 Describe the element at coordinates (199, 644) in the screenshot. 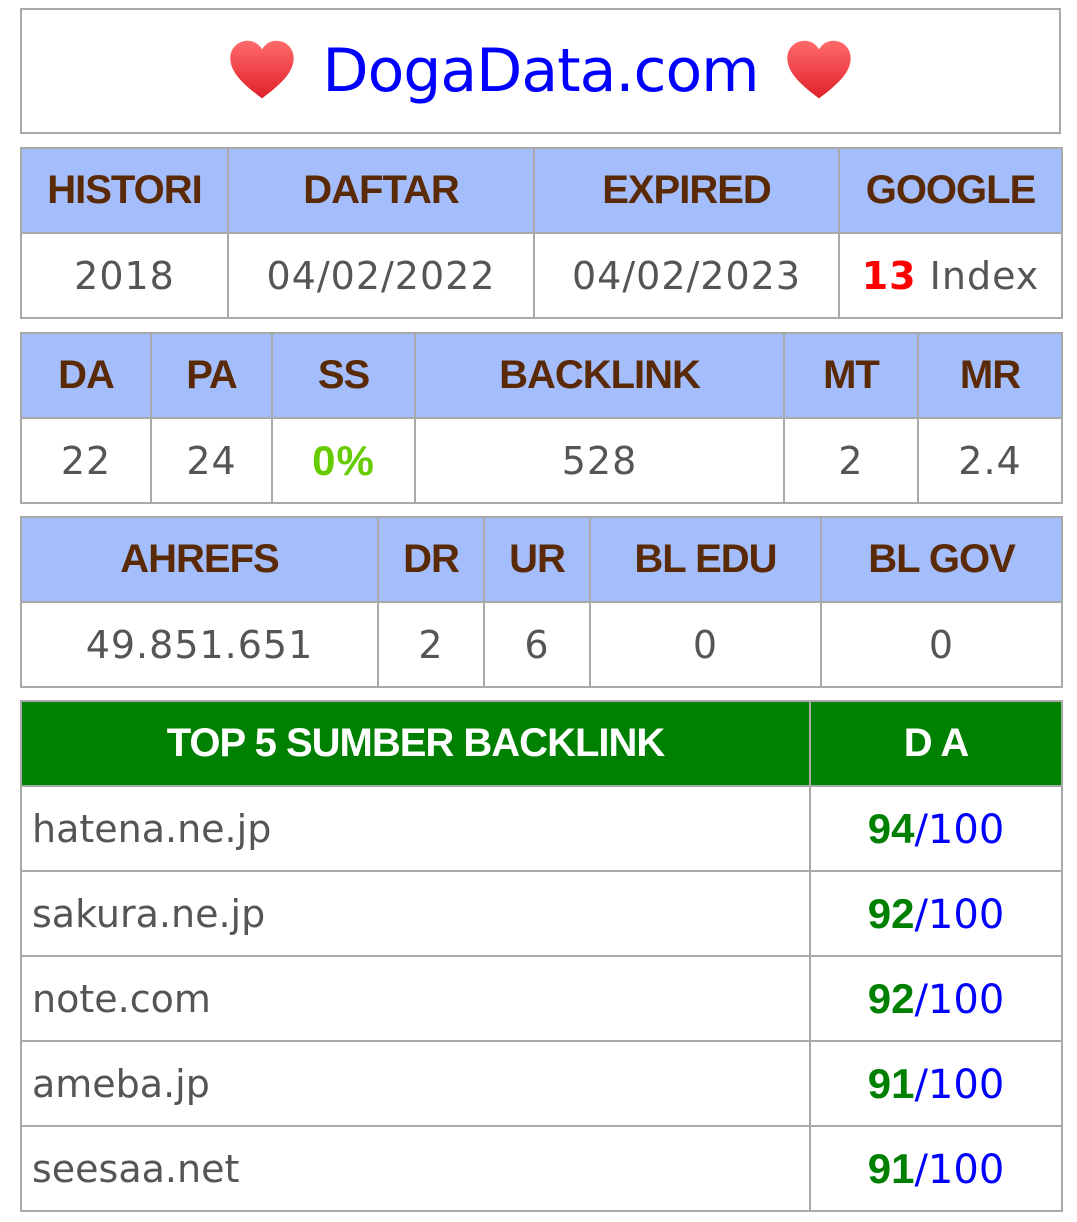

I see `ahrefs-value: 49.851.651` at that location.